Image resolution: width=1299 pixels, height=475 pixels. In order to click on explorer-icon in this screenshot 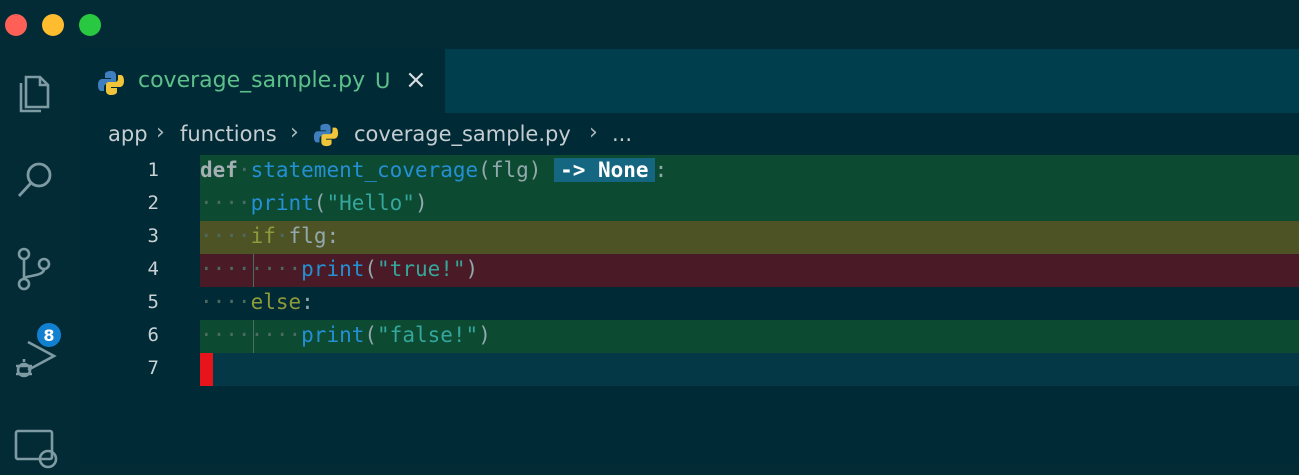, I will do `click(35, 90)`.